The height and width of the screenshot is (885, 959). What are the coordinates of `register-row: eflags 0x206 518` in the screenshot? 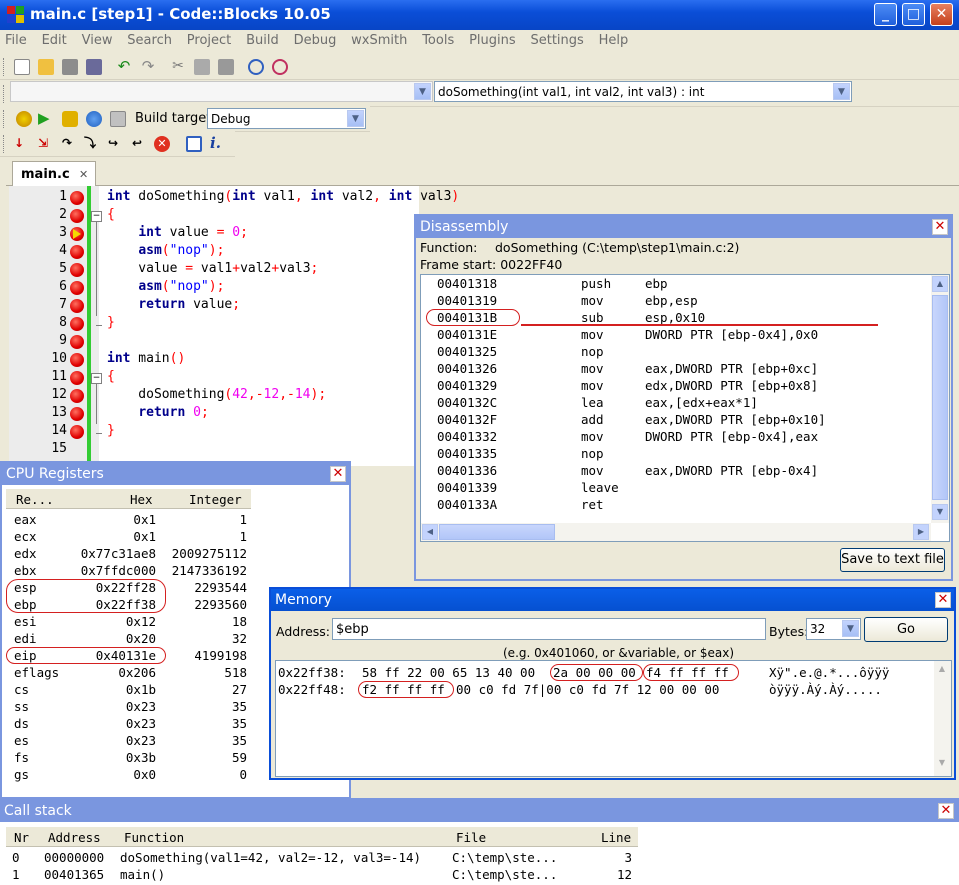 It's located at (128, 673).